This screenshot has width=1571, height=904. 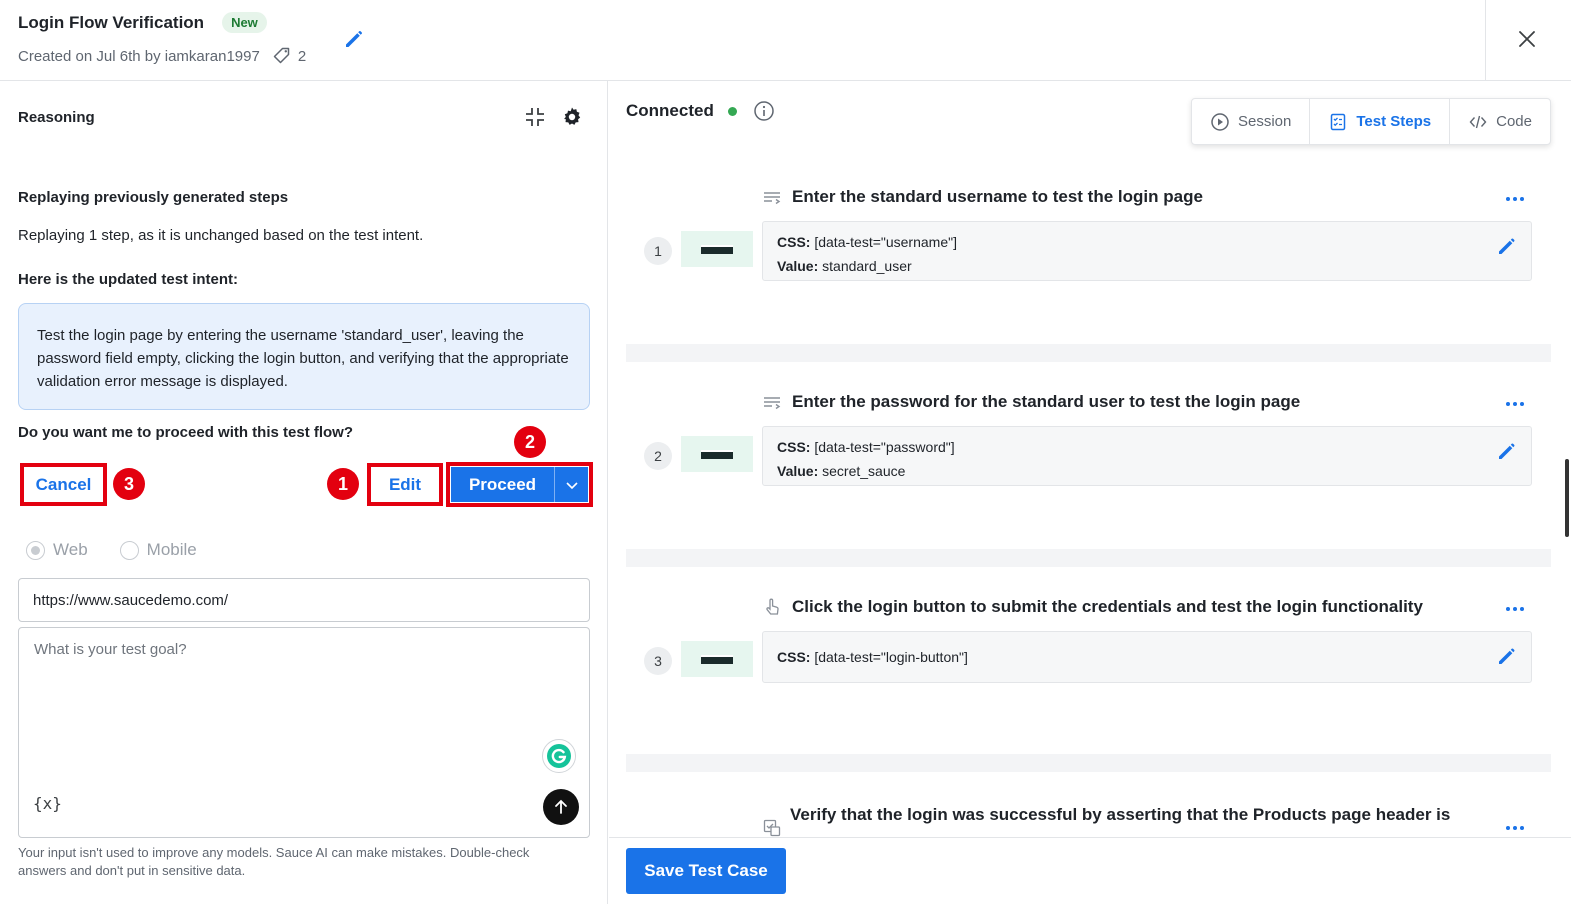 What do you see at coordinates (1147, 242) in the screenshot?
I see `step-1-css-line: CSS: [data-test="username"]` at bounding box center [1147, 242].